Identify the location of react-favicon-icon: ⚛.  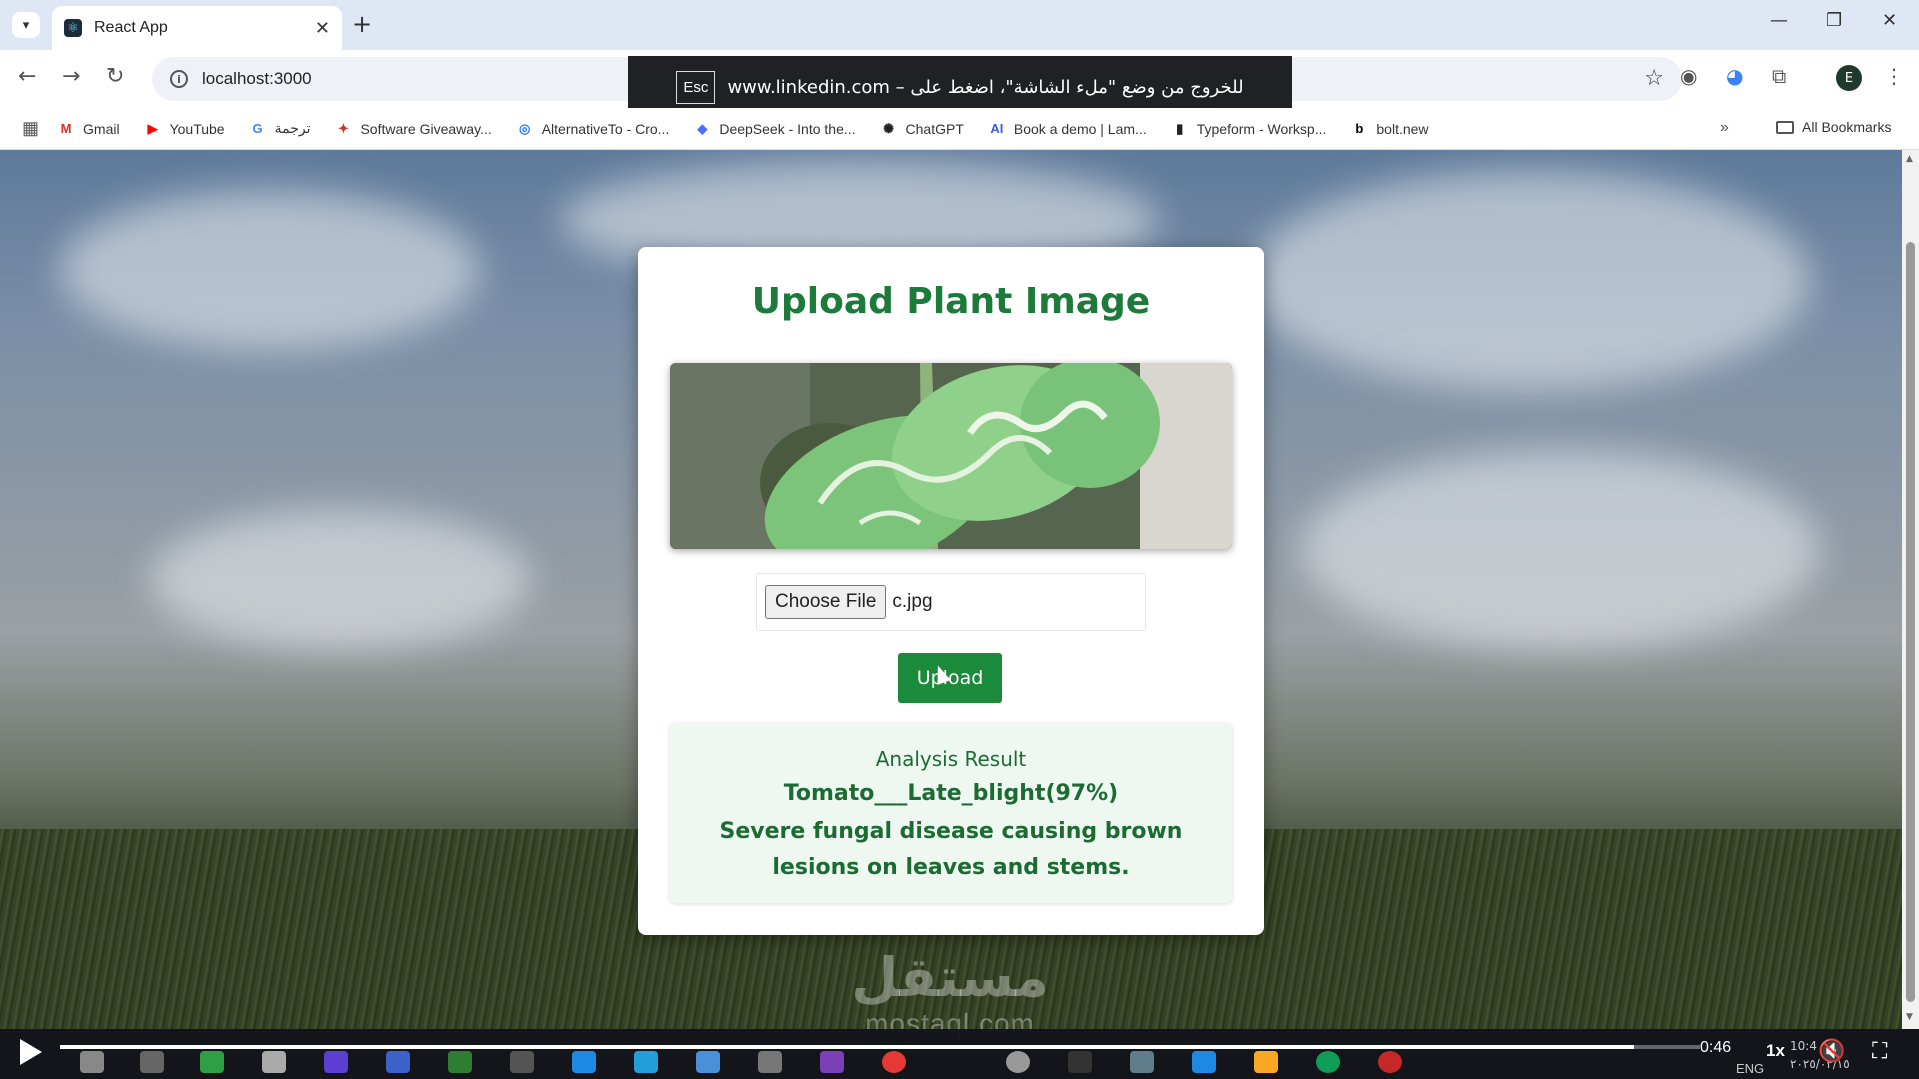
(73, 28).